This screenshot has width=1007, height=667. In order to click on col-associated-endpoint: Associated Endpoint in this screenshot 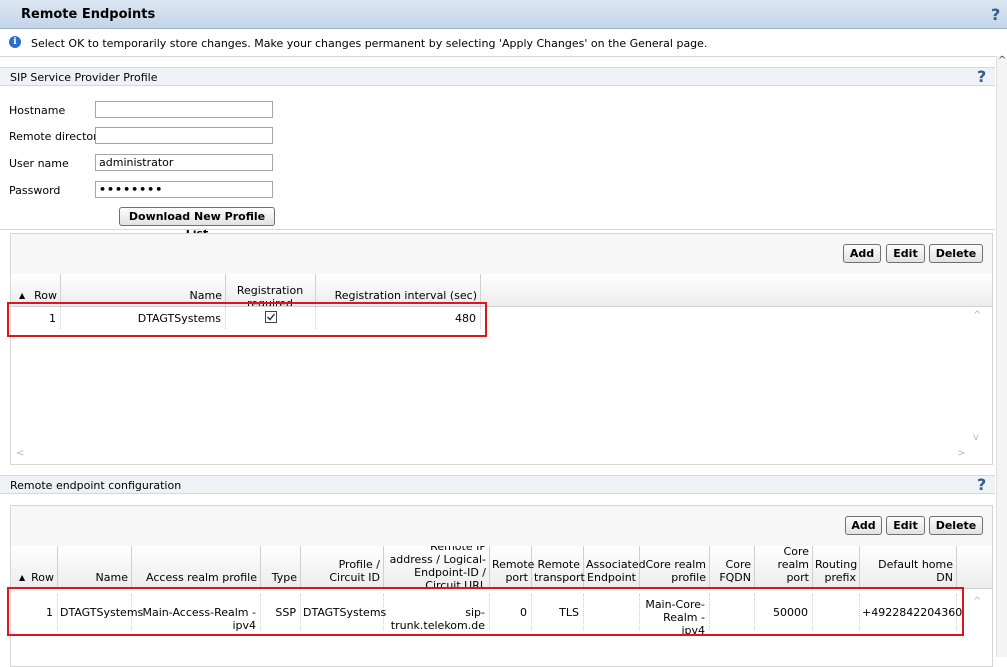, I will do `click(615, 567)`.